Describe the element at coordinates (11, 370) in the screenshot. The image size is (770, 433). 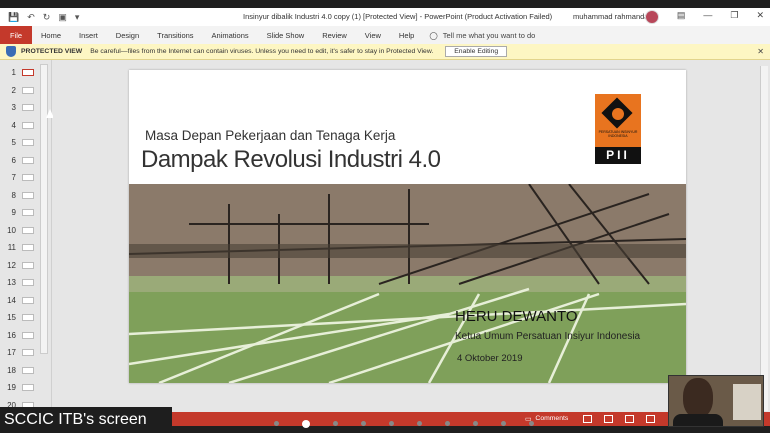
I see `slide-number: 18` at that location.